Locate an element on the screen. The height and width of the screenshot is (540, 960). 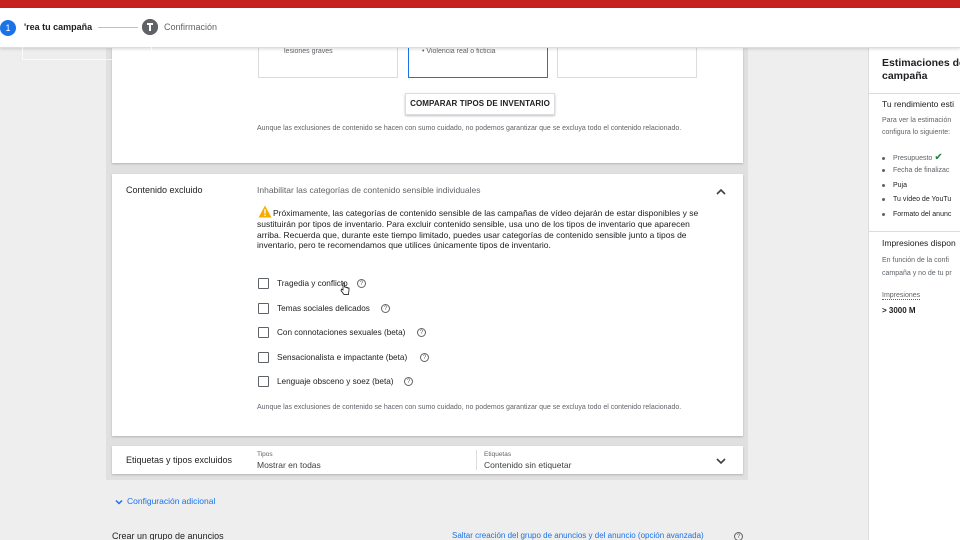
step-1-indicator: 1 is located at coordinates (8, 28).